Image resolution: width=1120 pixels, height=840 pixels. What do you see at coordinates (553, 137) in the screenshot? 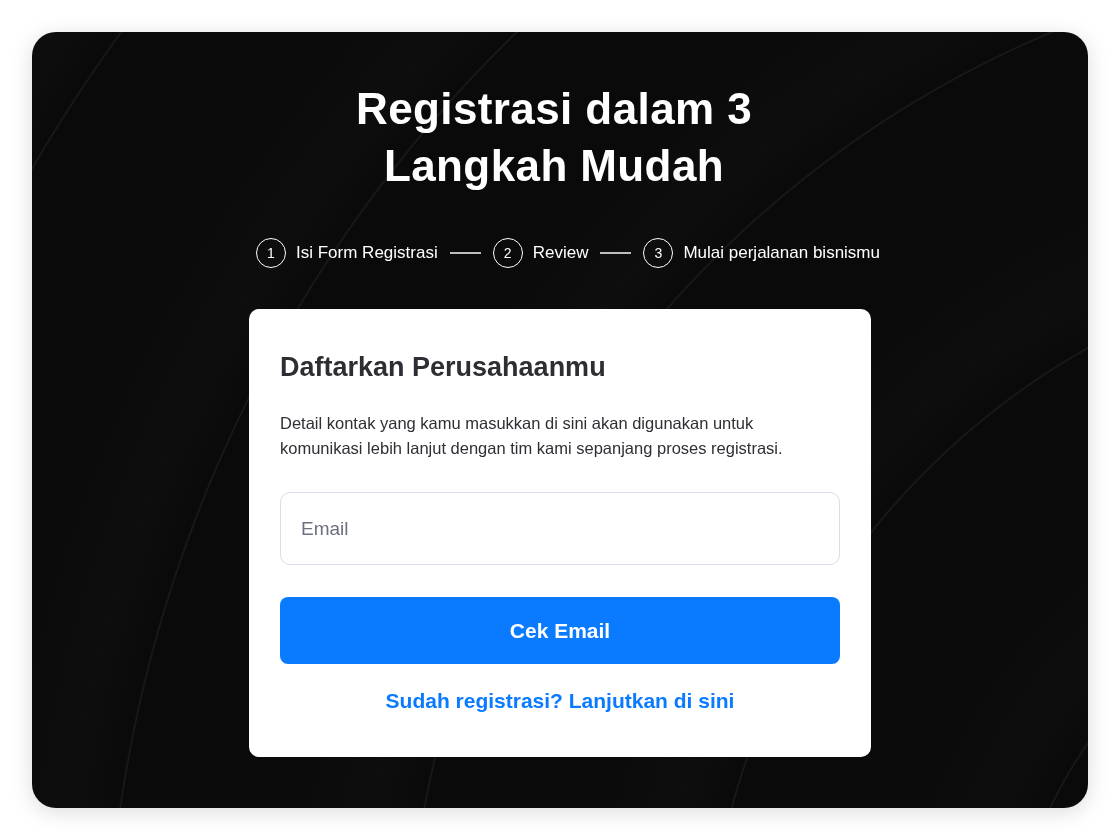
I see `page-title: Registrasi dalam 3 Langkah Mudah` at bounding box center [553, 137].